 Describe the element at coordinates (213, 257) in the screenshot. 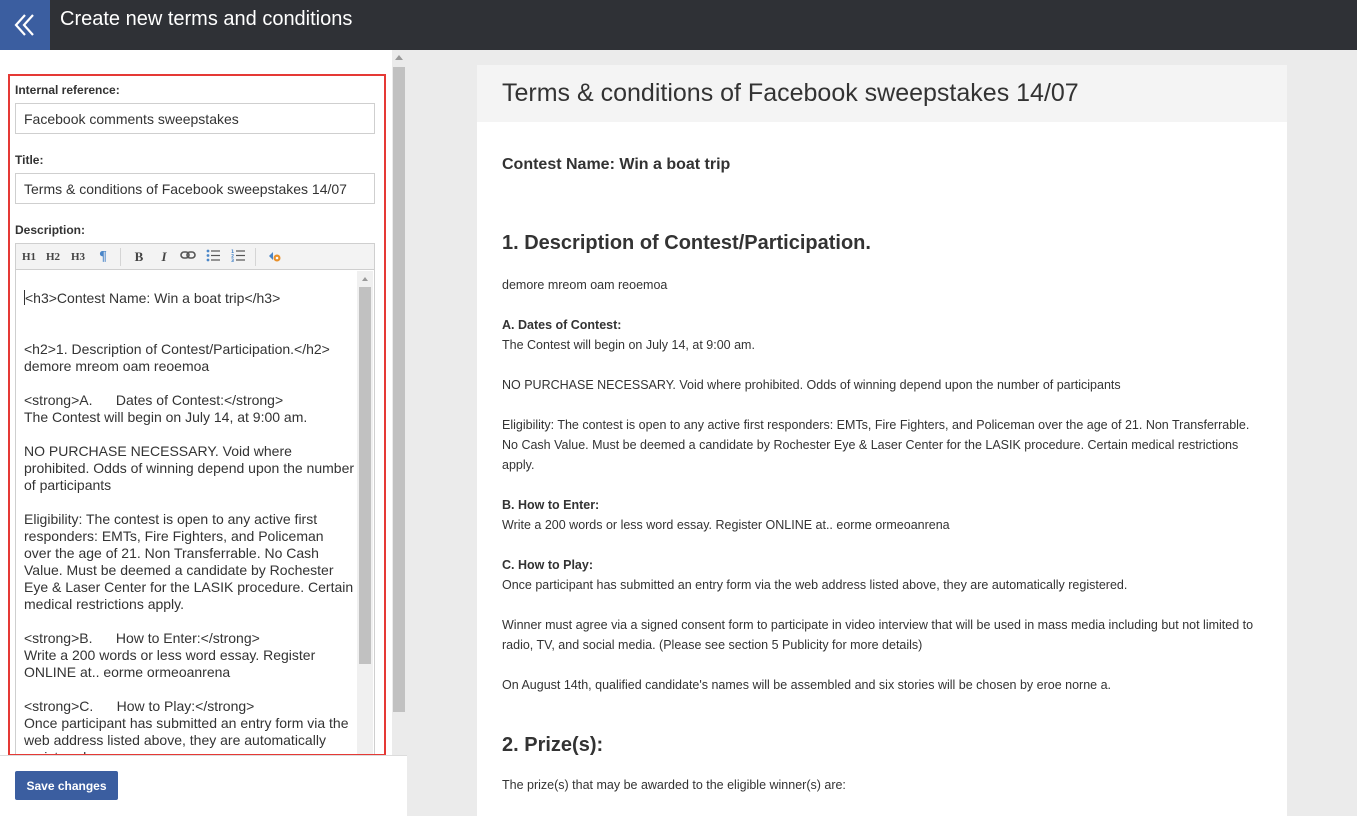

I see `bullet-list-icon` at that location.